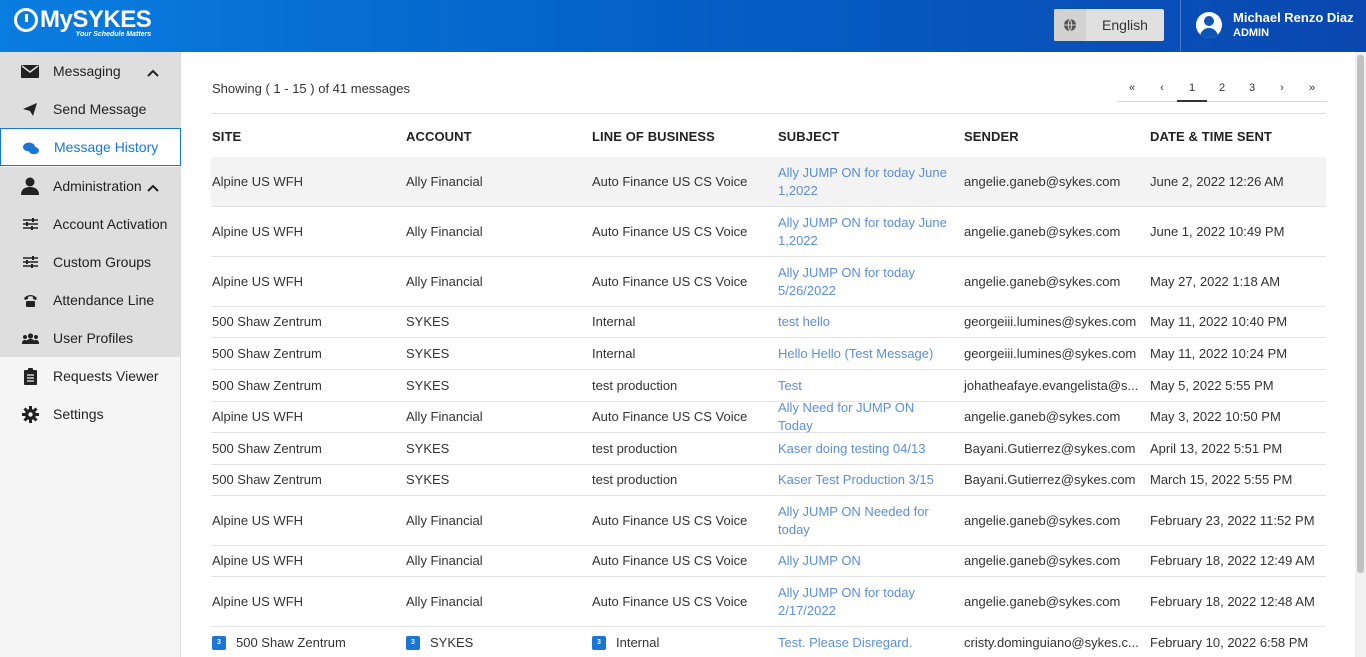 Image resolution: width=1366 pixels, height=657 pixels. What do you see at coordinates (83, 22) in the screenshot?
I see `mysykes-logo: MySYKES Your Schedule Matters` at bounding box center [83, 22].